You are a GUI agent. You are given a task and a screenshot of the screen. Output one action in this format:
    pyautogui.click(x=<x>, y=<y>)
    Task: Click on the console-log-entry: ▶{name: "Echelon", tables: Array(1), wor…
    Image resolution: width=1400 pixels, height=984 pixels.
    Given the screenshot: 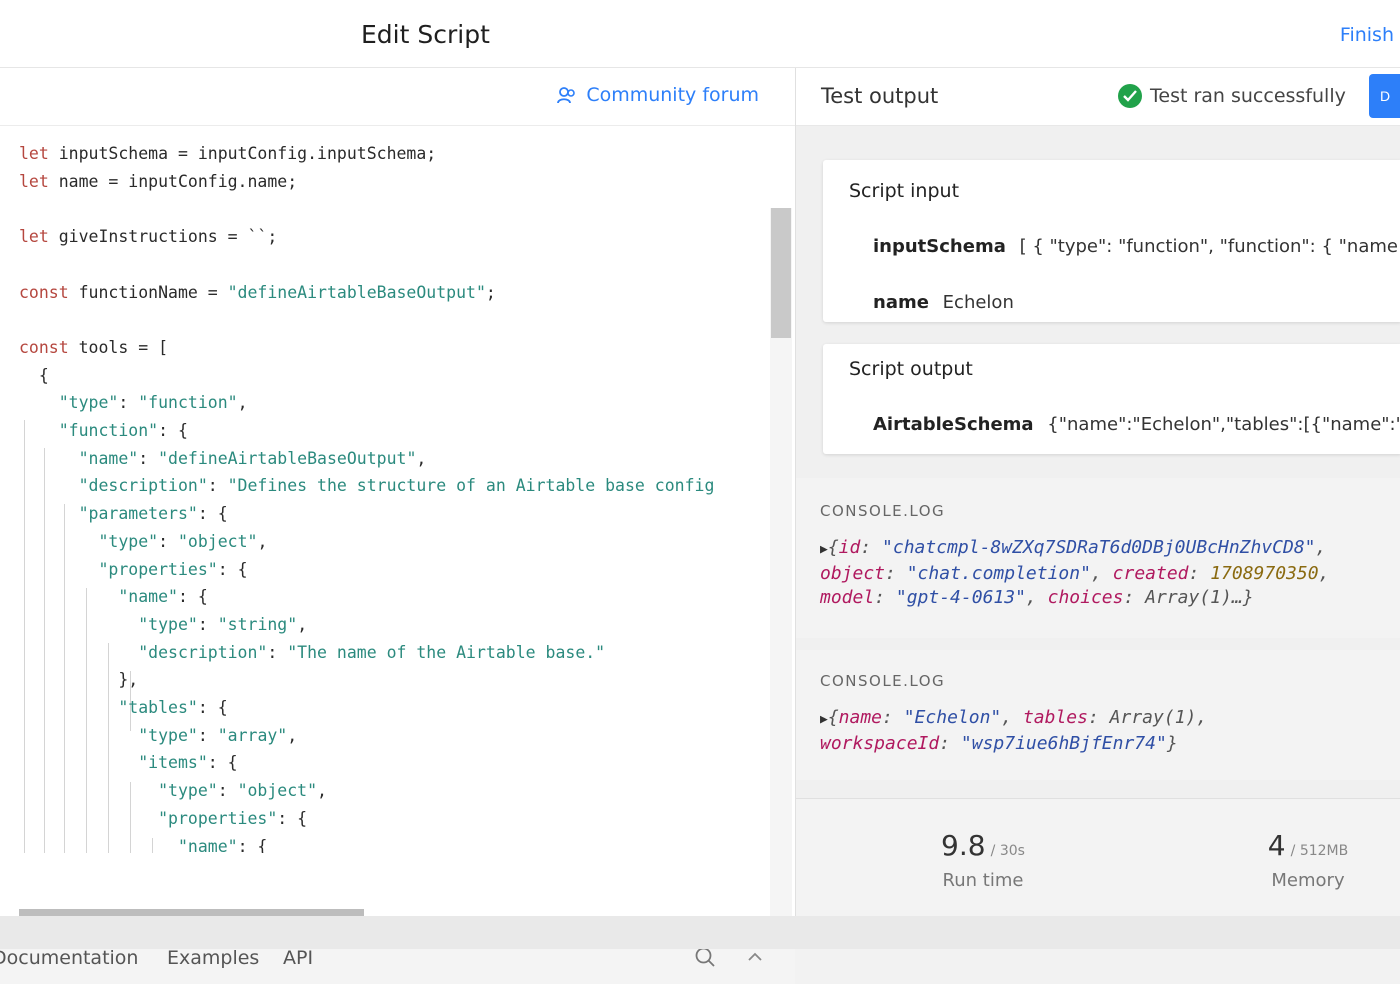 What is the action you would take?
    pyautogui.click(x=1013, y=731)
    